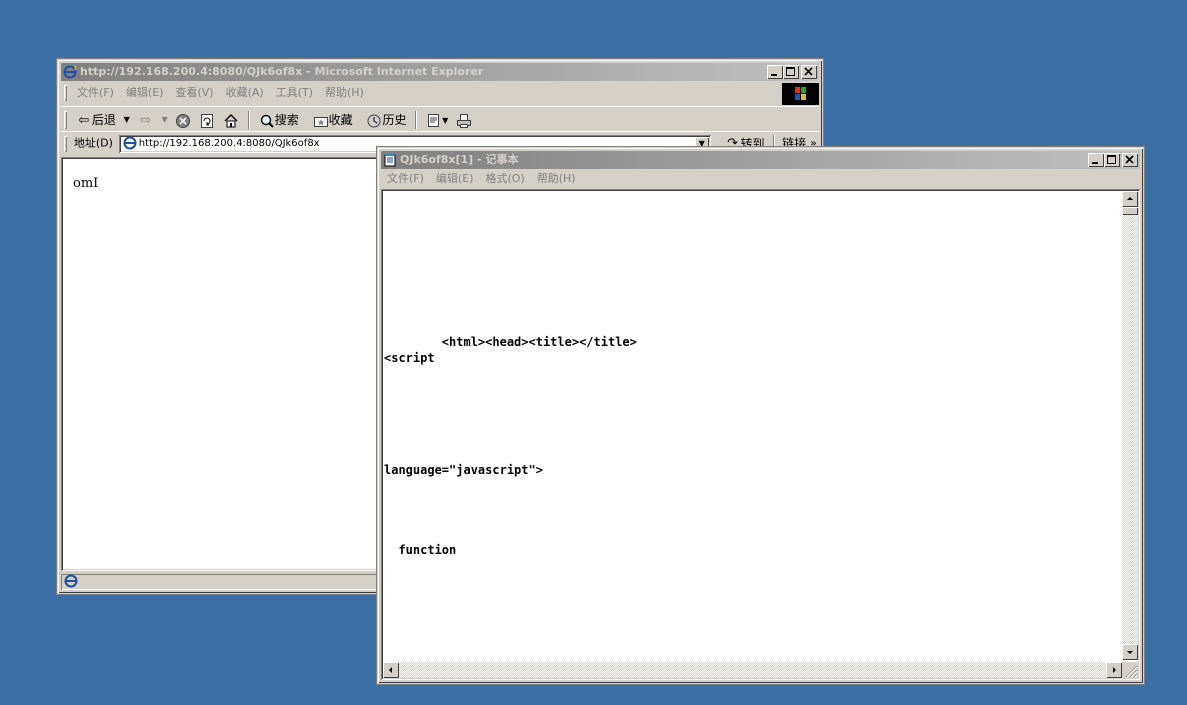  What do you see at coordinates (800, 94) in the screenshot?
I see `windows-logo` at bounding box center [800, 94].